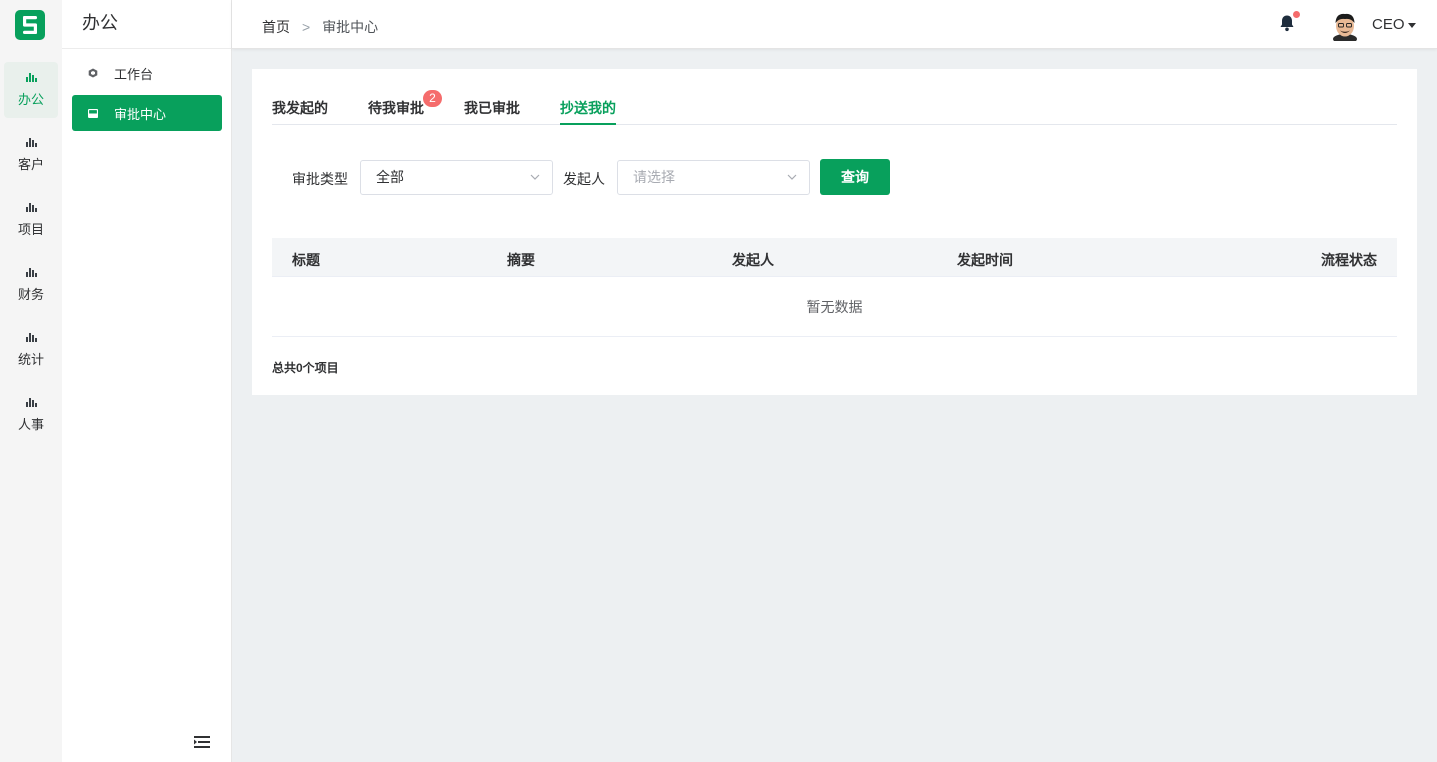  Describe the element at coordinates (654, 177) in the screenshot. I see `initiator-placeholder: 请选择` at that location.